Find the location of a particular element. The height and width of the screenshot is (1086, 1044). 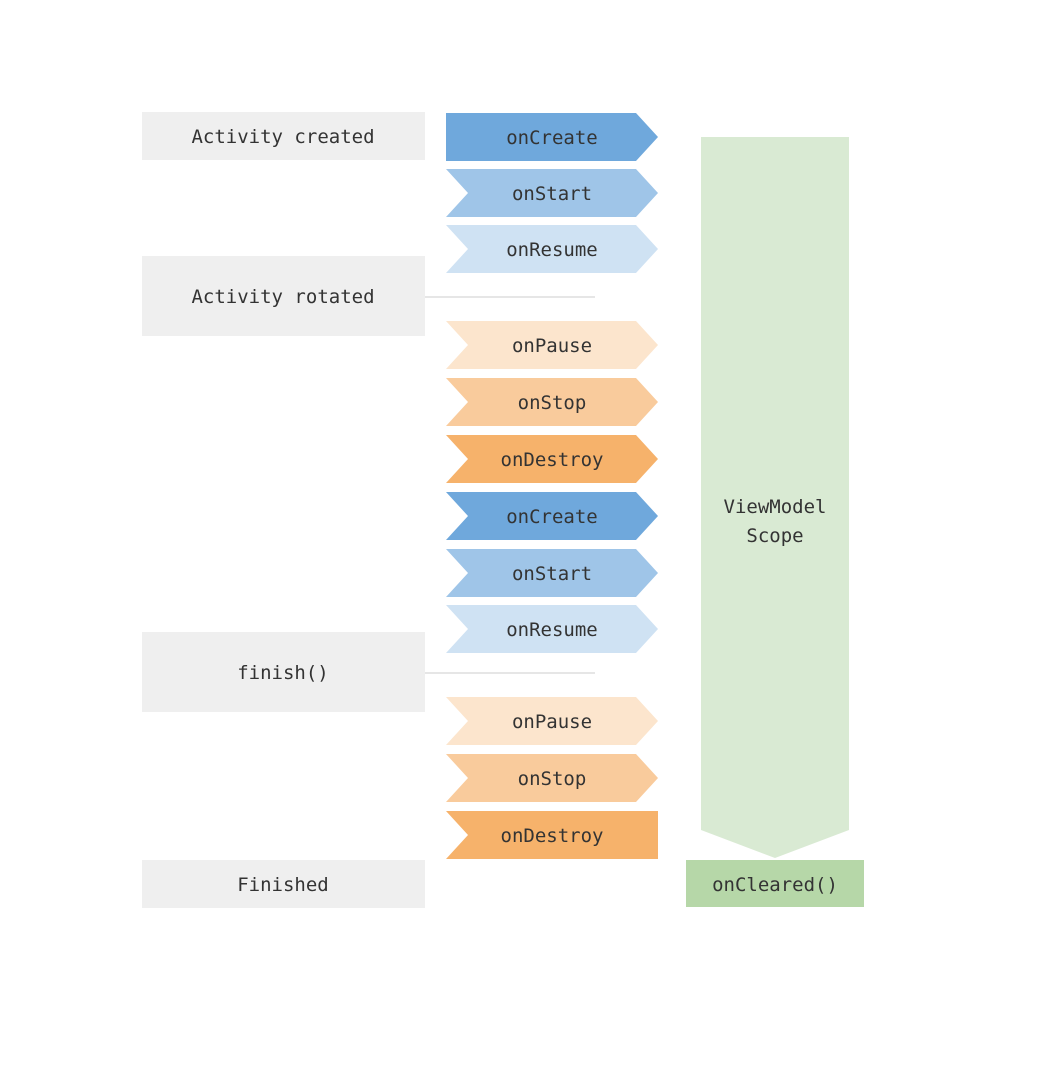

state-label: Activity created is located at coordinates (282, 137).